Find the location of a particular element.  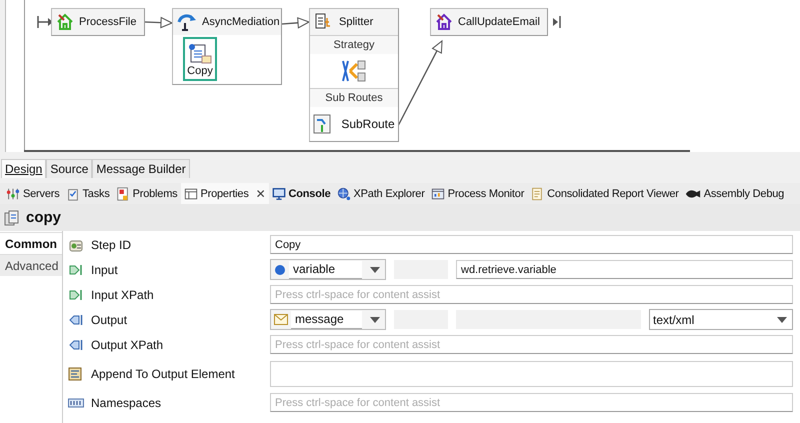

diagram-step: CallUpdateEmail is located at coordinates (489, 22).